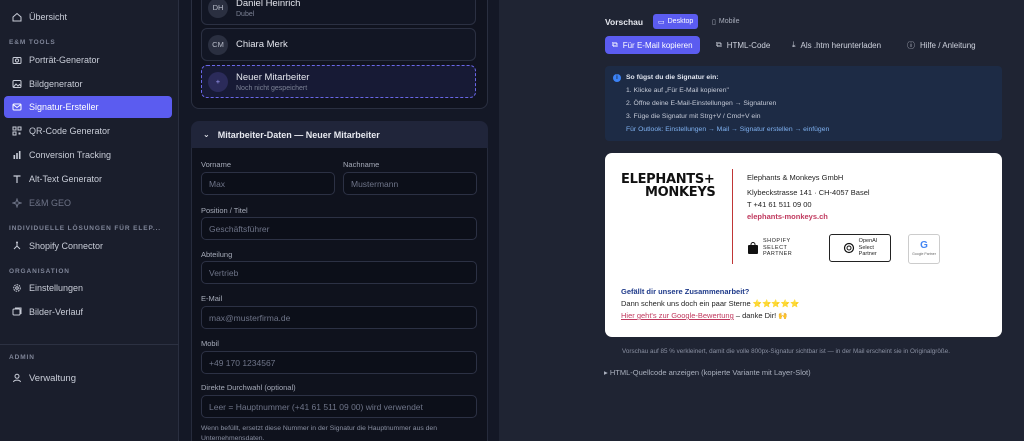 Image resolution: width=1024 pixels, height=441 pixels. Describe the element at coordinates (88, 84) in the screenshot. I see `sidebar-item-image-generator: Bildgenerator` at that location.